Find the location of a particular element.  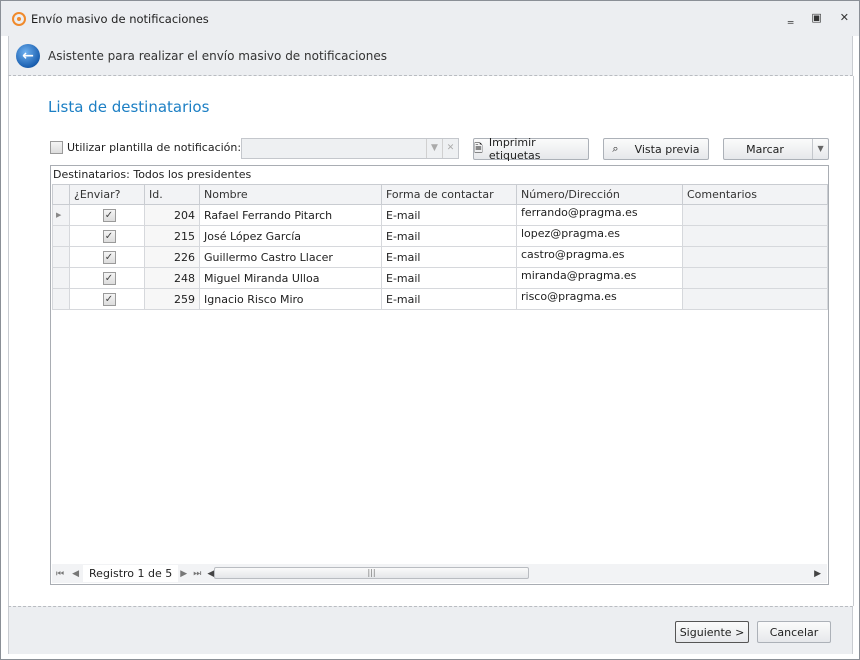

minimize-button: ‗ is located at coordinates (791, 17).